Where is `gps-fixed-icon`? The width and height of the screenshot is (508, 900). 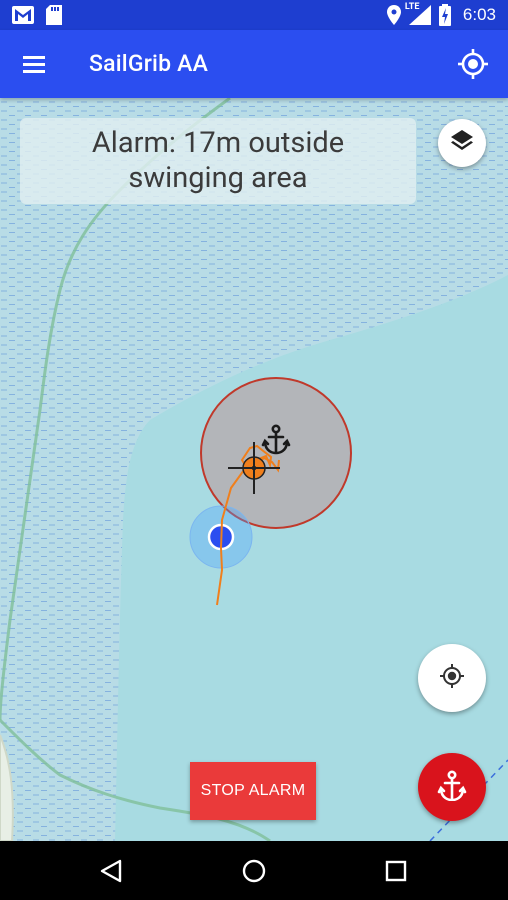
gps-fixed-icon is located at coordinates (473, 64).